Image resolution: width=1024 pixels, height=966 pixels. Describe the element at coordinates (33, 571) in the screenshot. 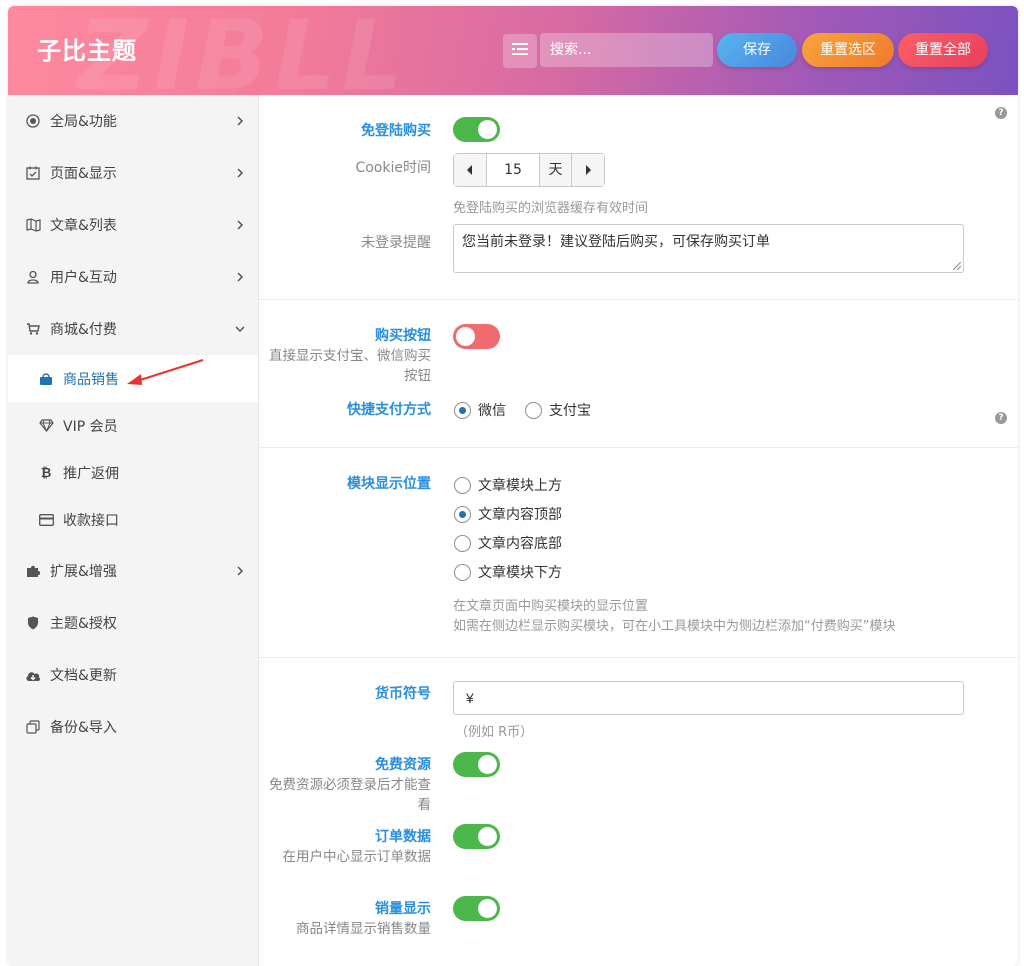

I see `puzzle-icon` at that location.